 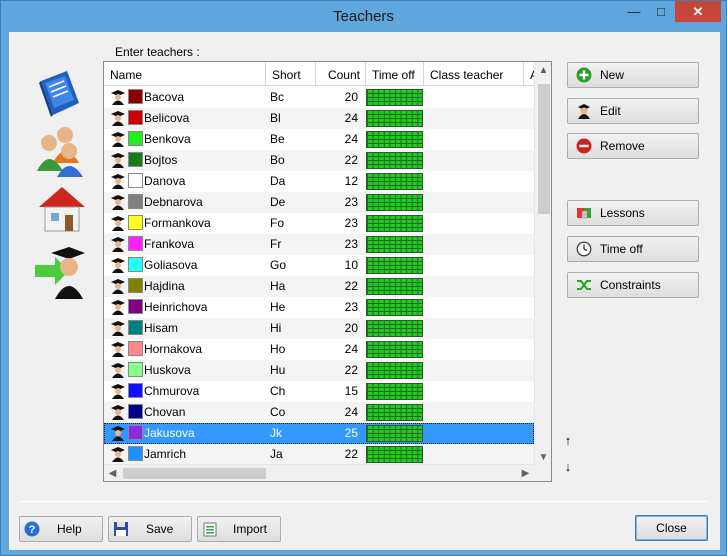 I want to click on constraints-button: Constraints, so click(x=633, y=285).